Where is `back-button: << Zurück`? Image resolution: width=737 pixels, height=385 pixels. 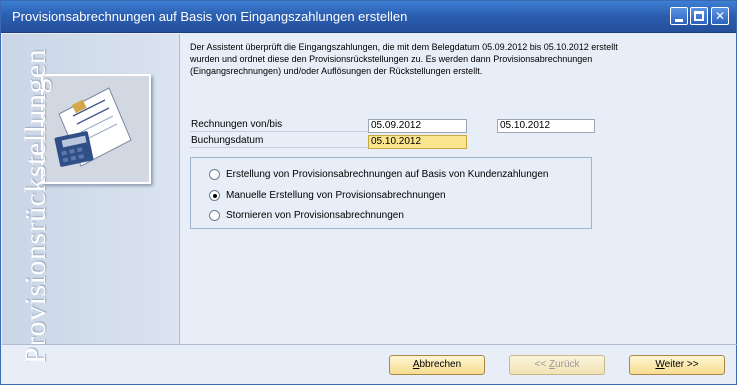
back-button: << Zurück is located at coordinates (557, 365).